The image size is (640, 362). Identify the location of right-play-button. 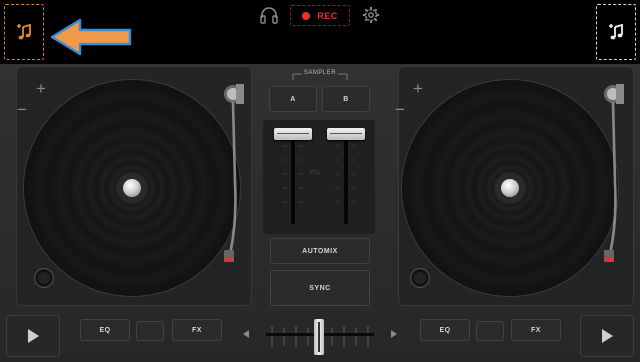
(607, 336).